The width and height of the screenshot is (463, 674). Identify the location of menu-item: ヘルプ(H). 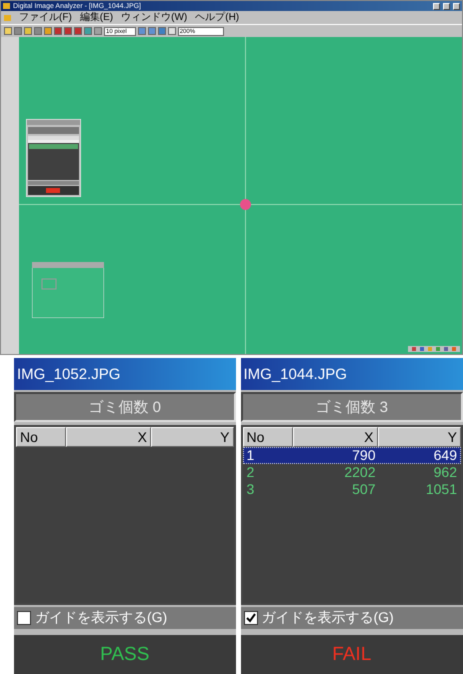
(217, 18).